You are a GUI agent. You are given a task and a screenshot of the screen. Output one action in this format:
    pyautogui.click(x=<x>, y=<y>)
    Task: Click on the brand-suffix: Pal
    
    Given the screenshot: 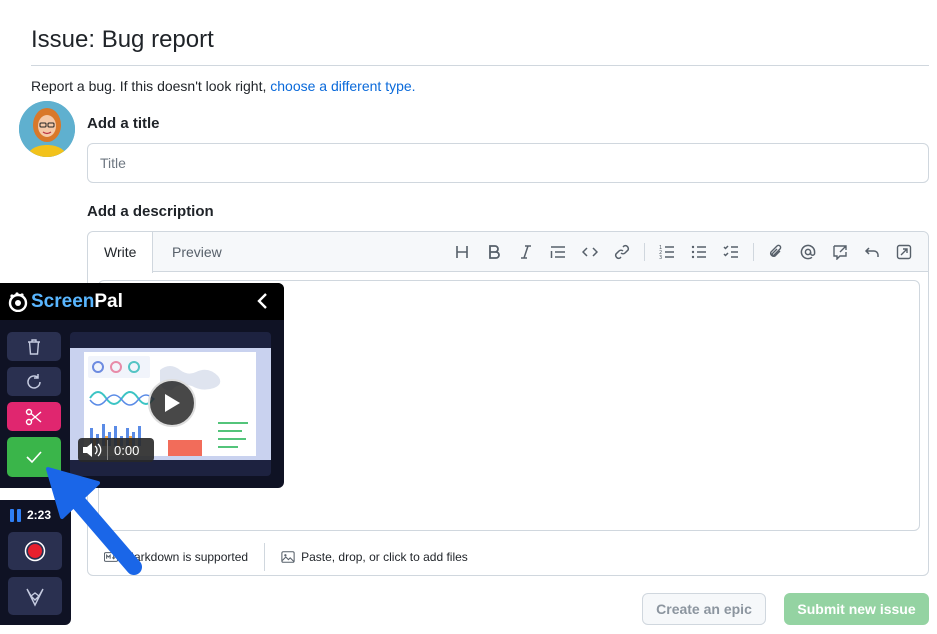 What is the action you would take?
    pyautogui.click(x=108, y=301)
    